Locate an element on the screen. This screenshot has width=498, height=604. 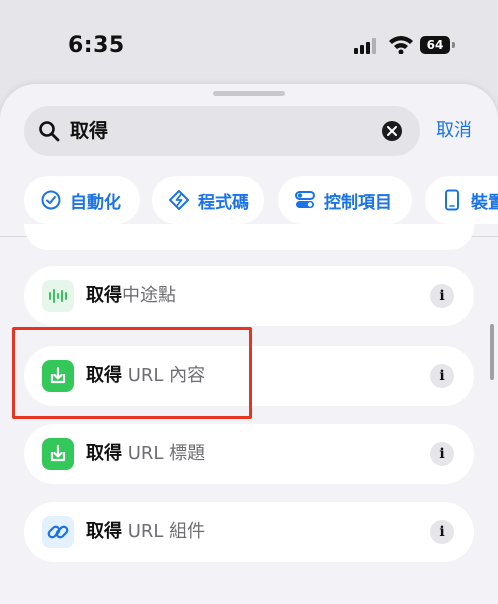
chip-label: 控制項目 is located at coordinates (358, 202).